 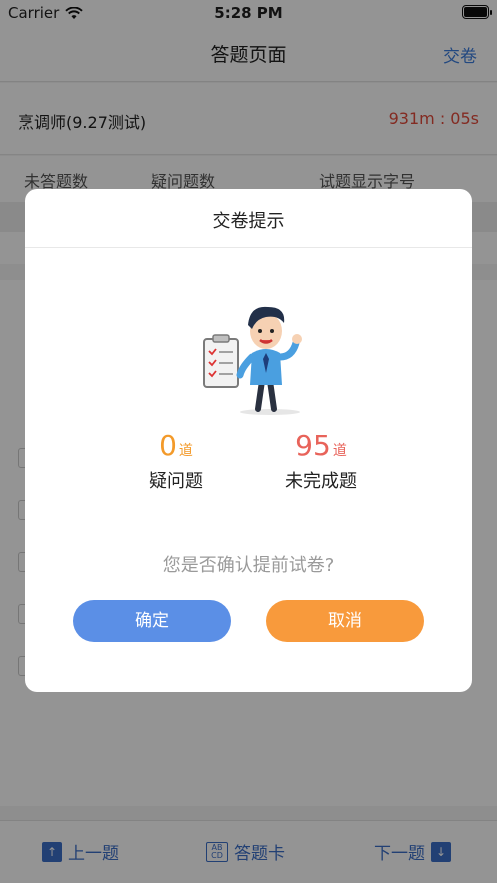 What do you see at coordinates (248, 221) in the screenshot?
I see `dialog-title: 交卷提示` at bounding box center [248, 221].